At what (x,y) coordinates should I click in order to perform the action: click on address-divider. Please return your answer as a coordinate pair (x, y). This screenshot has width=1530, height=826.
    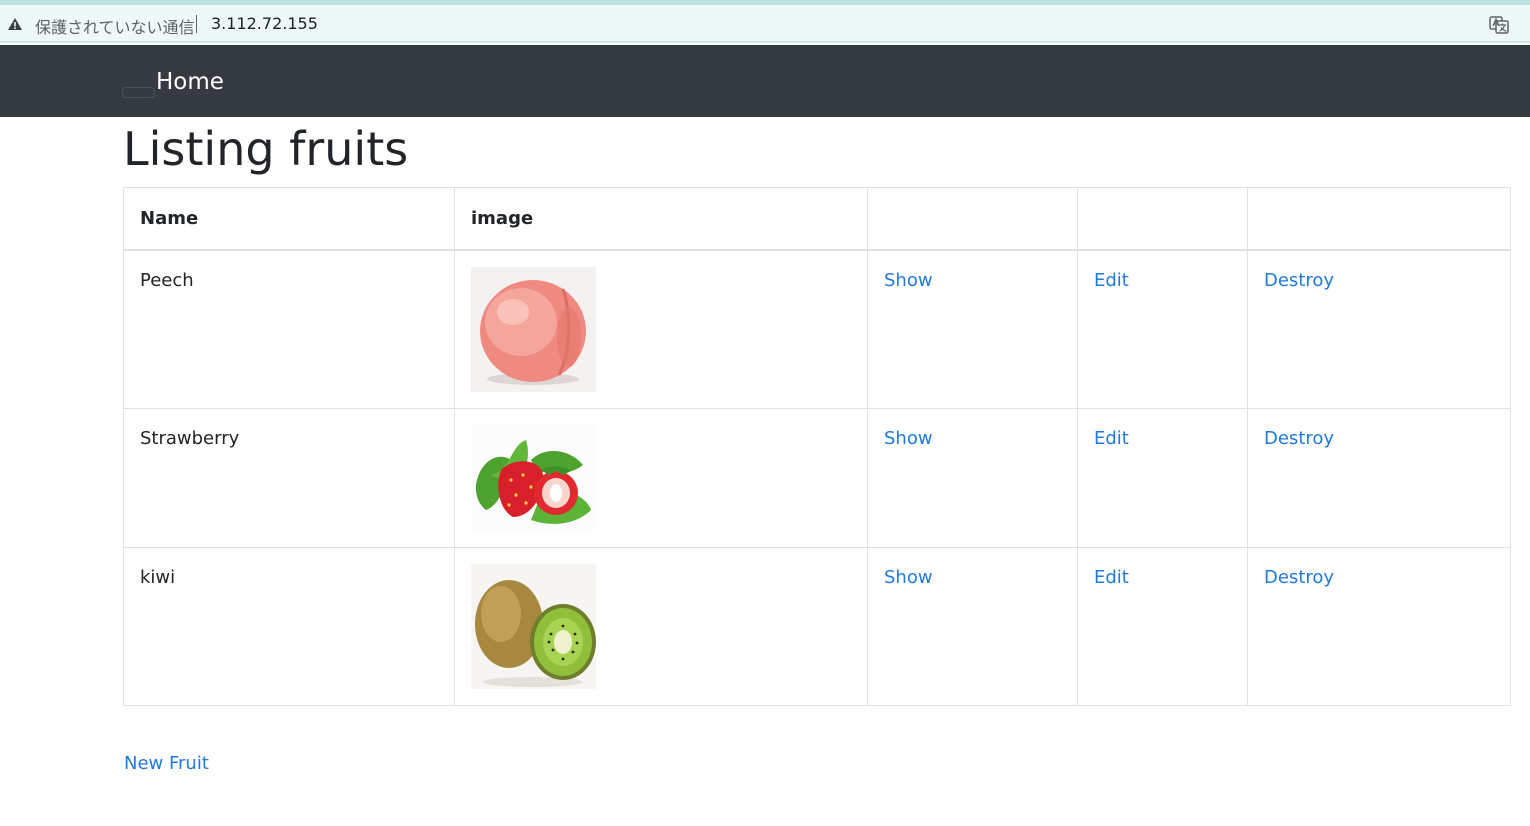
    Looking at the image, I should click on (196, 24).